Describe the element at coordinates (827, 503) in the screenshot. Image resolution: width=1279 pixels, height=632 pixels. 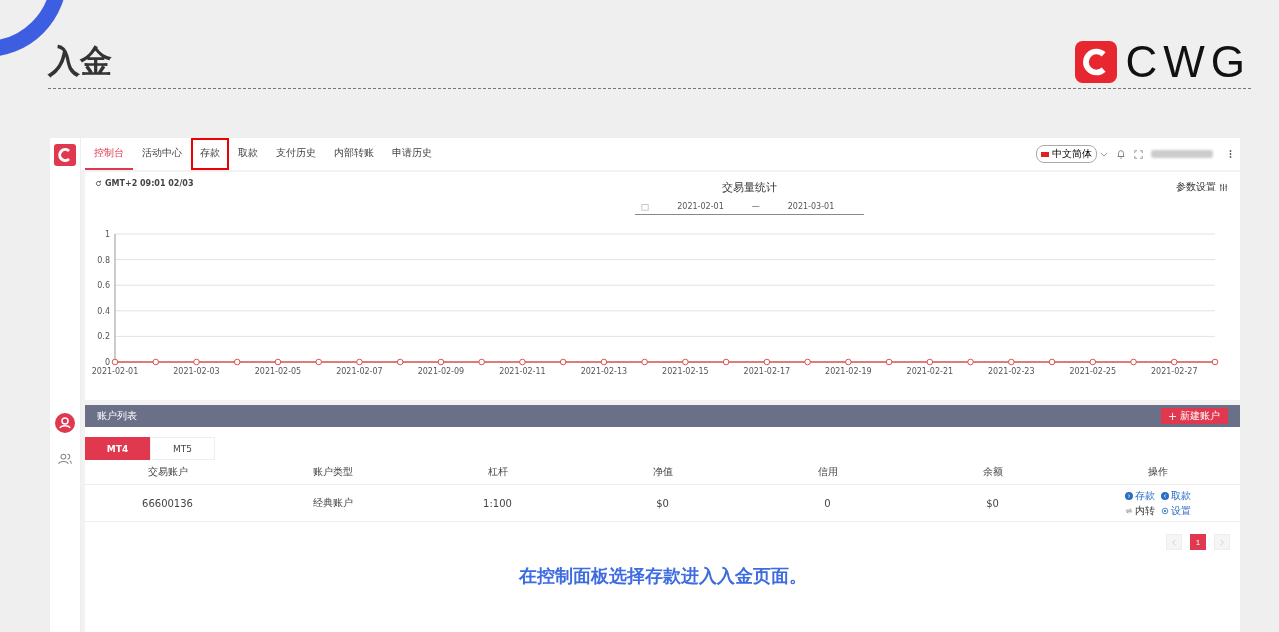
I see `table-cell-text: 0` at that location.